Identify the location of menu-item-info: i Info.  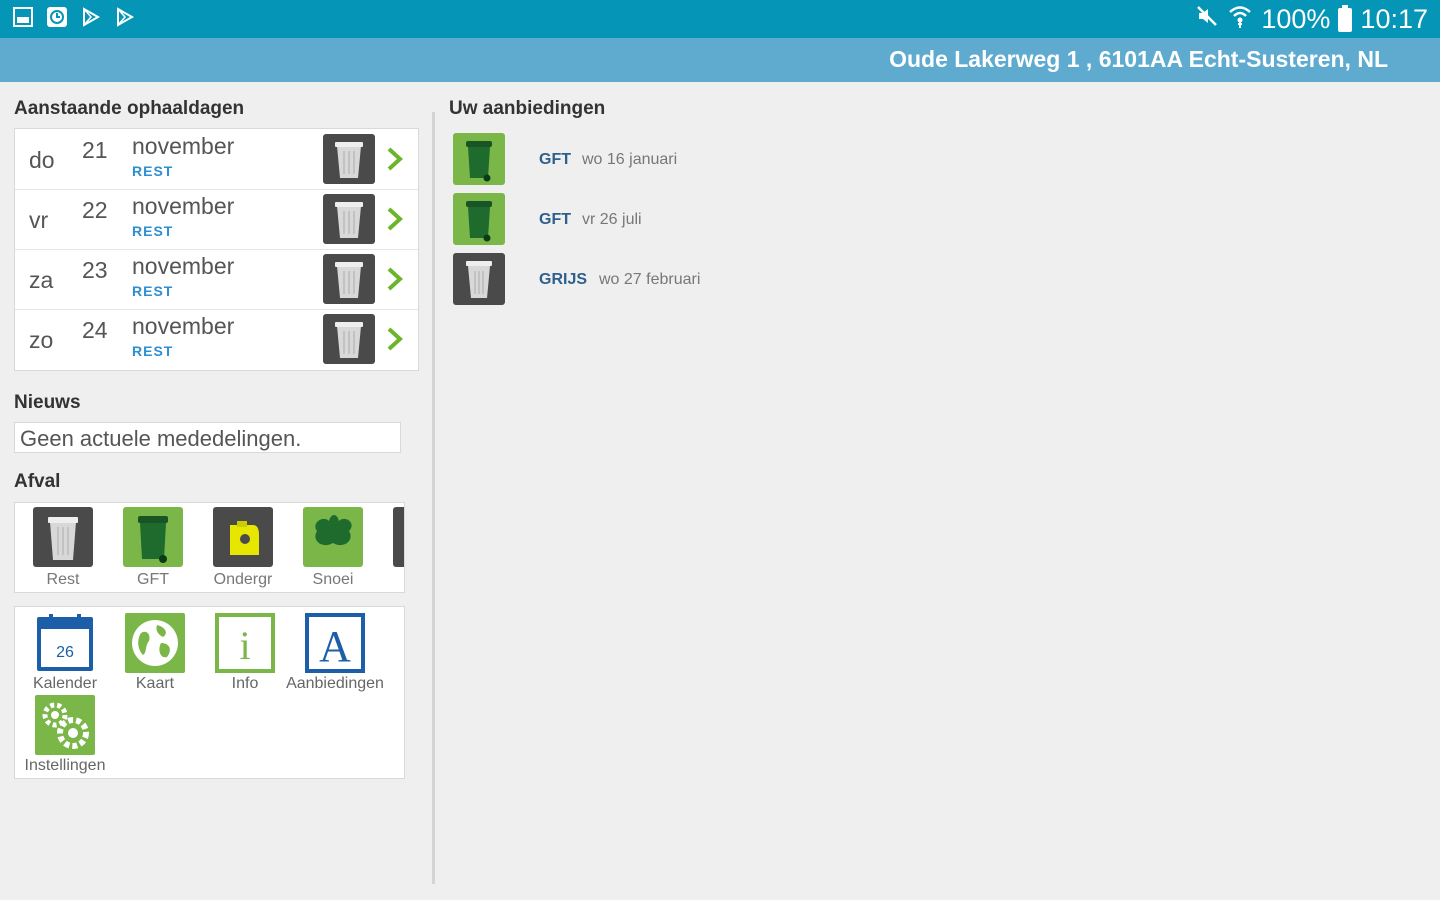
(245, 653).